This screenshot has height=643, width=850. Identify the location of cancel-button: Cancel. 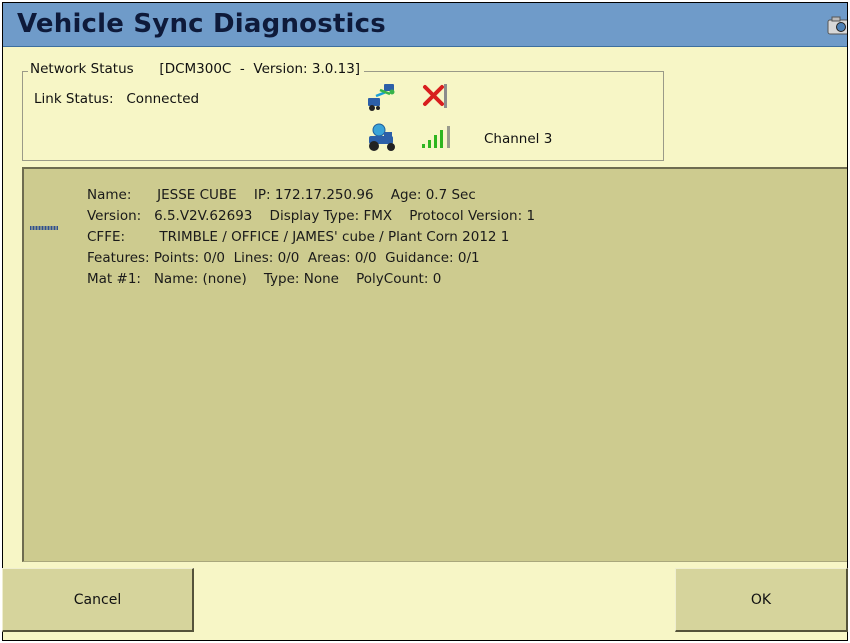
(98, 600).